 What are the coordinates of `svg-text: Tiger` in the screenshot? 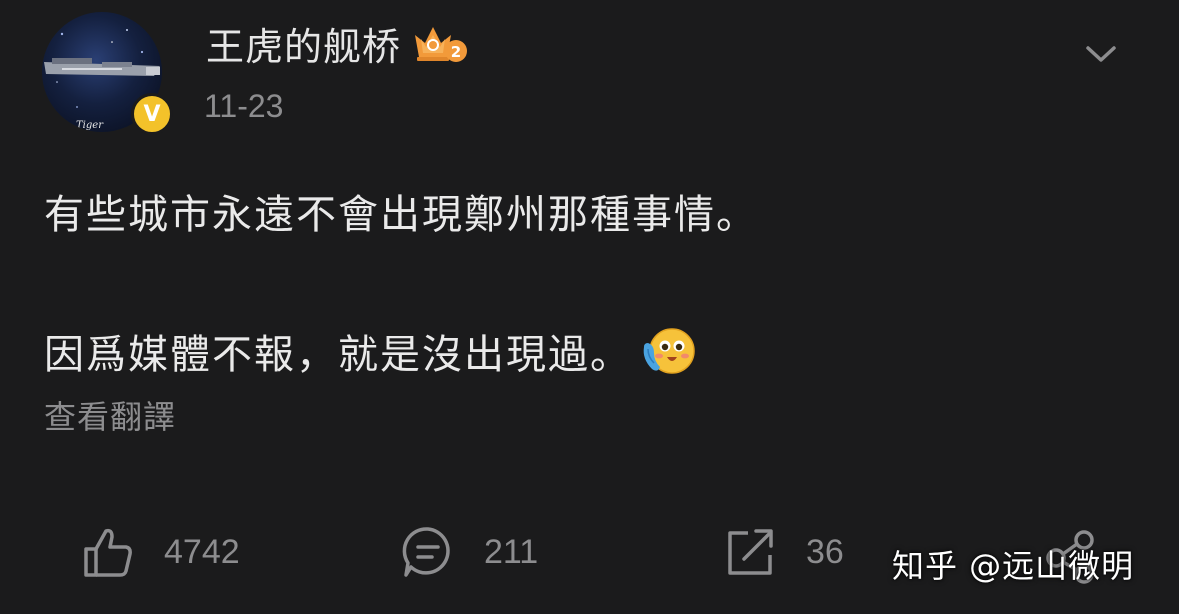 It's located at (90, 125).